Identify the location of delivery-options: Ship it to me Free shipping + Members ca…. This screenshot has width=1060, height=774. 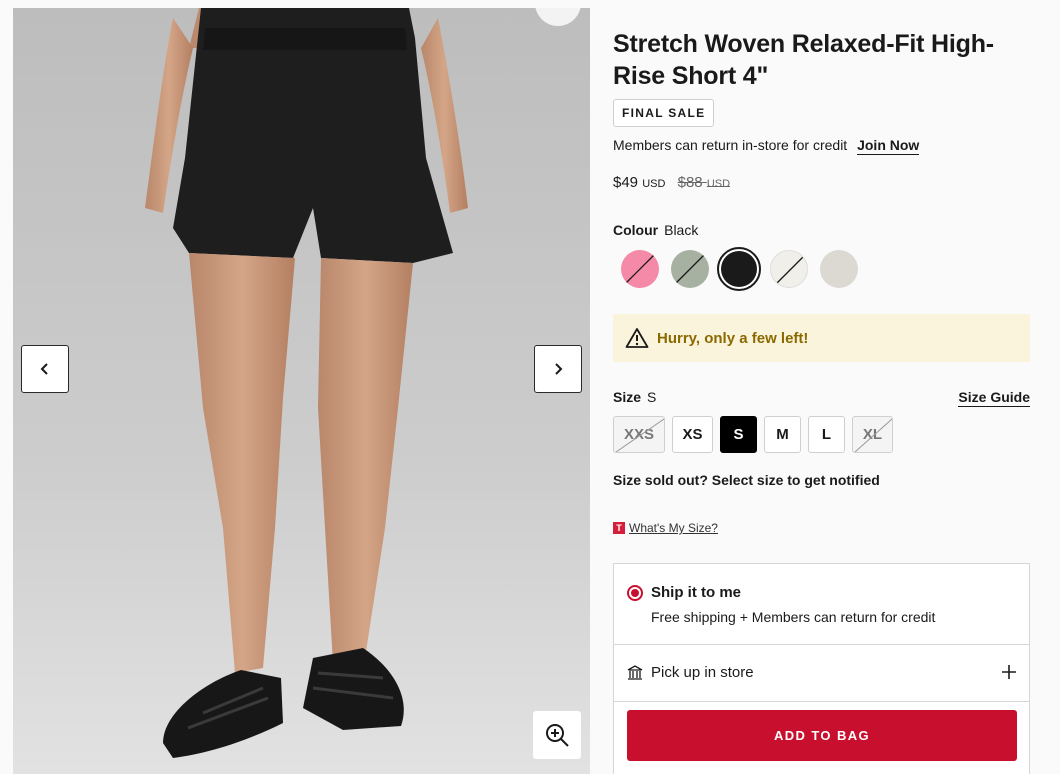
(821, 668).